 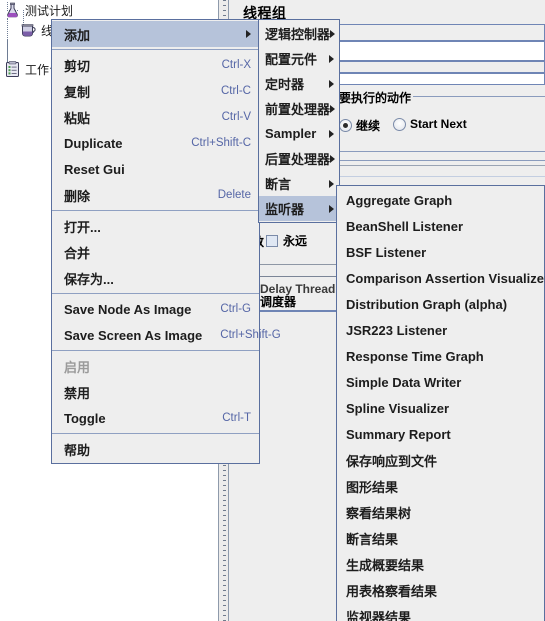 What do you see at coordinates (440, 612) in the screenshot?
I see `menu-item: 监视器结果` at bounding box center [440, 612].